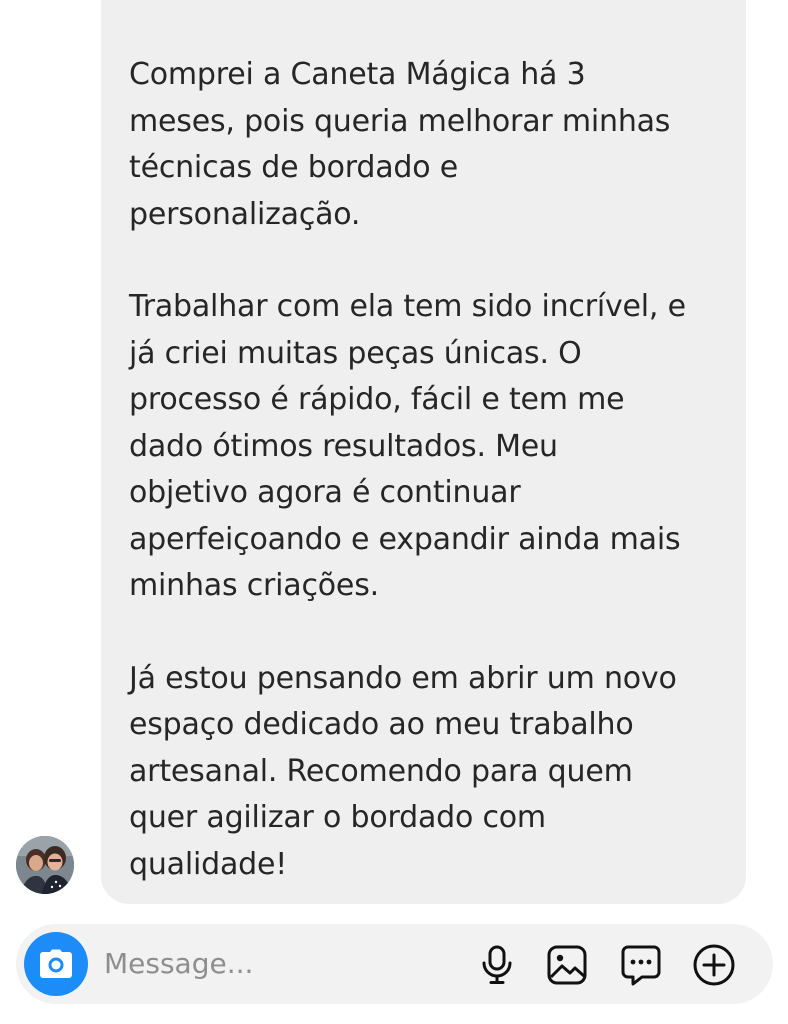 The image size is (788, 1024). What do you see at coordinates (357, 74) in the screenshot?
I see `message-line: Comprei a Caneta Mágica há 3` at bounding box center [357, 74].